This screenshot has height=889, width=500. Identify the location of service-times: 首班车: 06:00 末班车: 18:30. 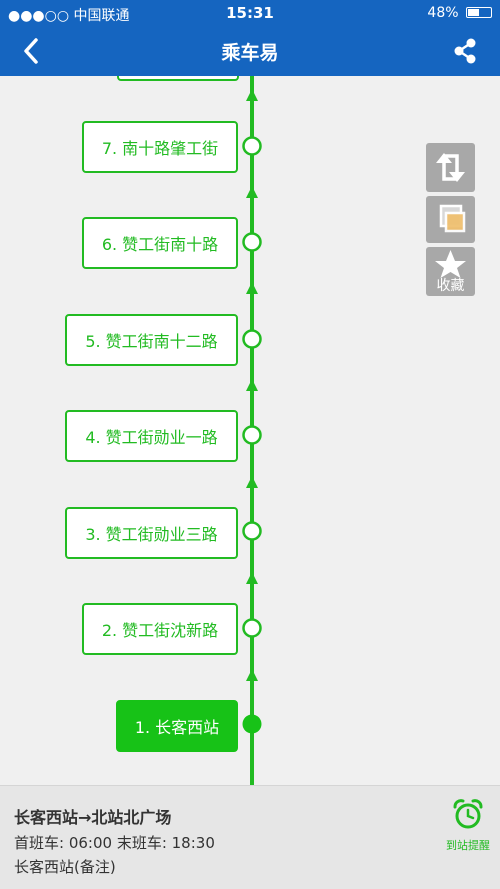
(114, 843).